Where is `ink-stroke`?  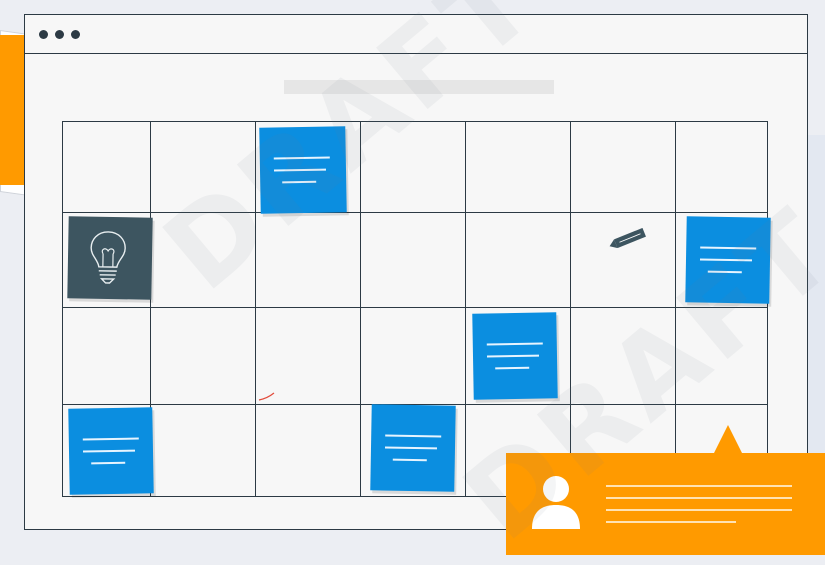 ink-stroke is located at coordinates (267, 397).